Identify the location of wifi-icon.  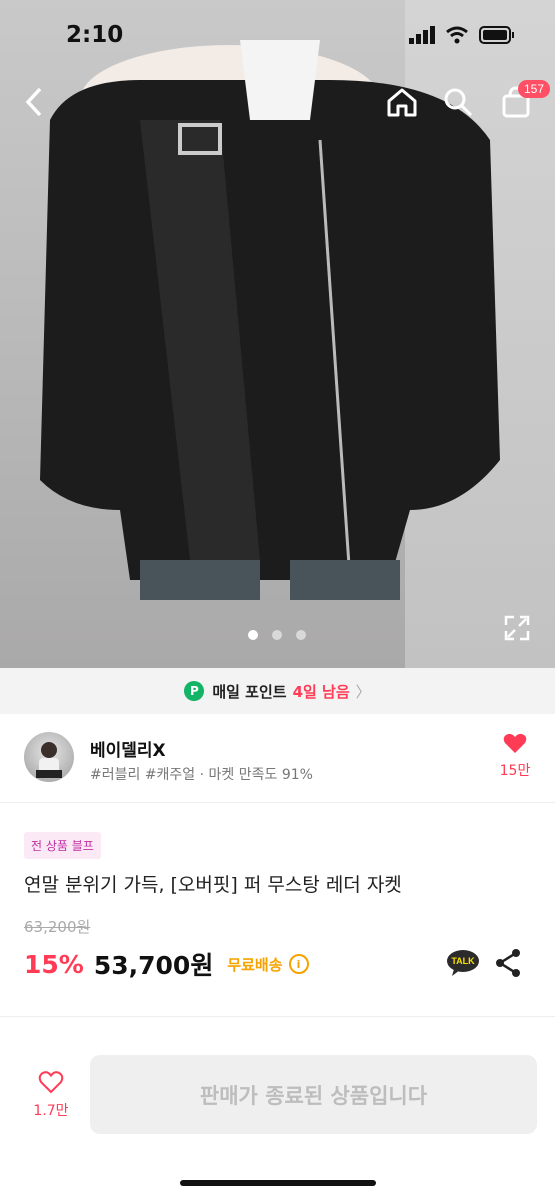
(457, 35).